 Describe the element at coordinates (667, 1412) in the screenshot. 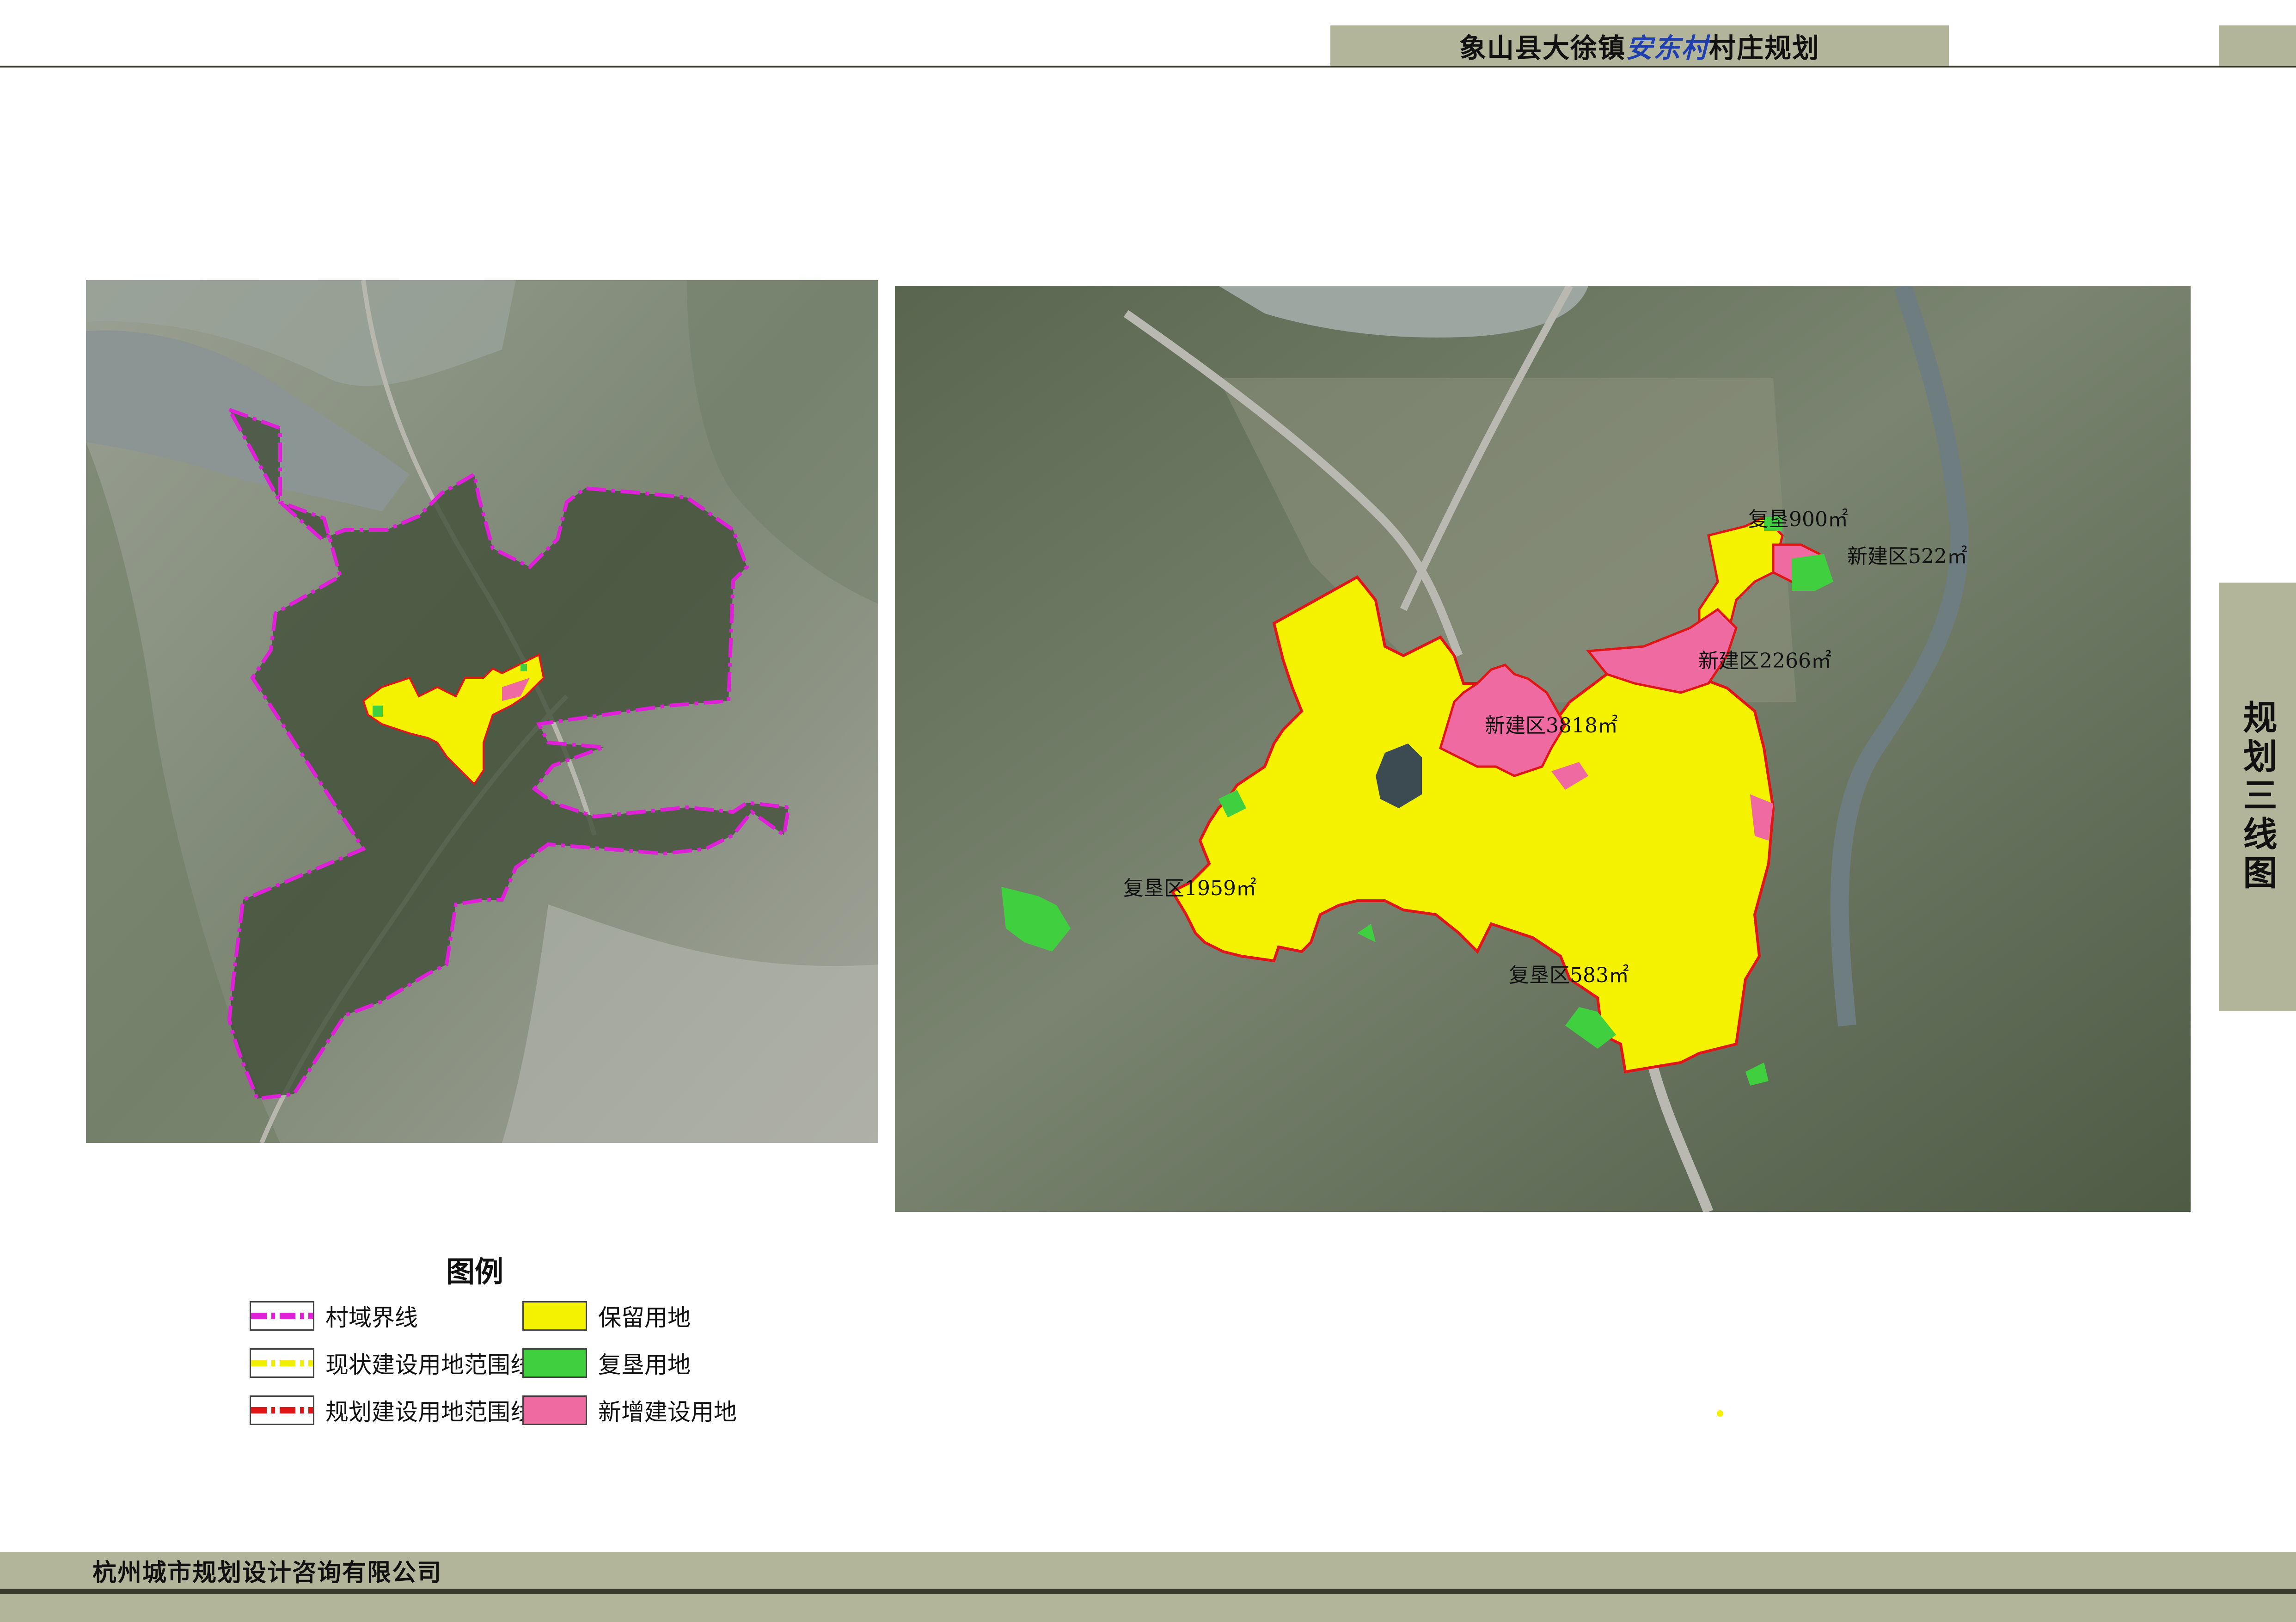

I see `legend-label-new-build-land: 新增建设用地` at that location.